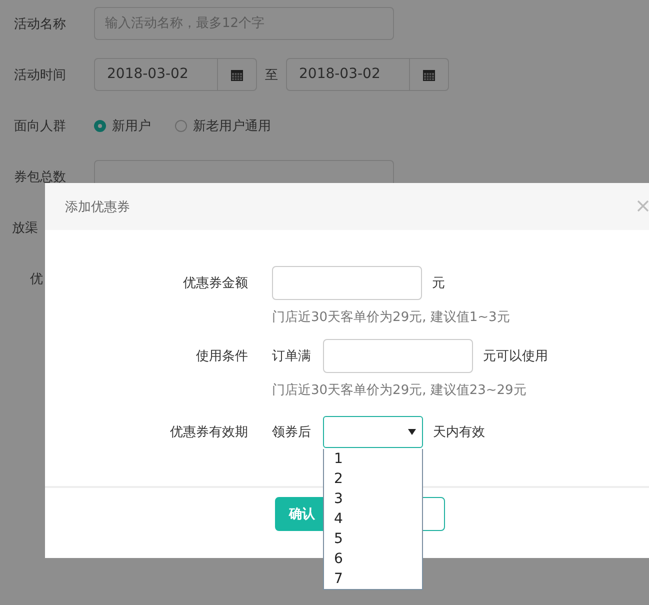  What do you see at coordinates (221, 356) in the screenshot?
I see `field-label: 使用条件` at bounding box center [221, 356].